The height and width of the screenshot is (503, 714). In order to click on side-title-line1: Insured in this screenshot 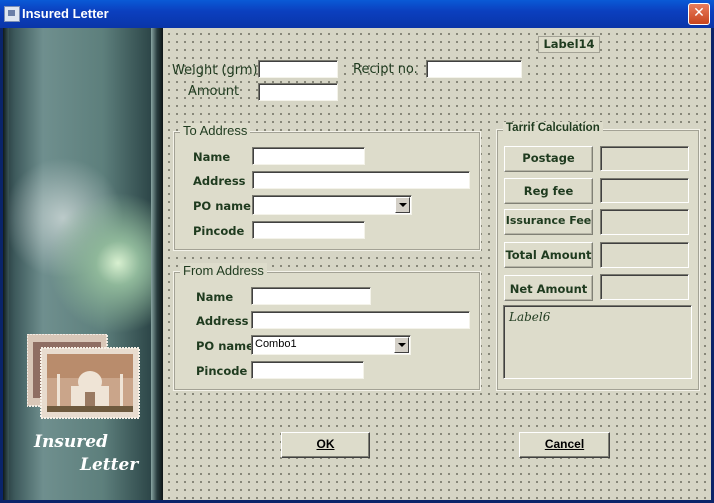, I will do `click(71, 442)`.